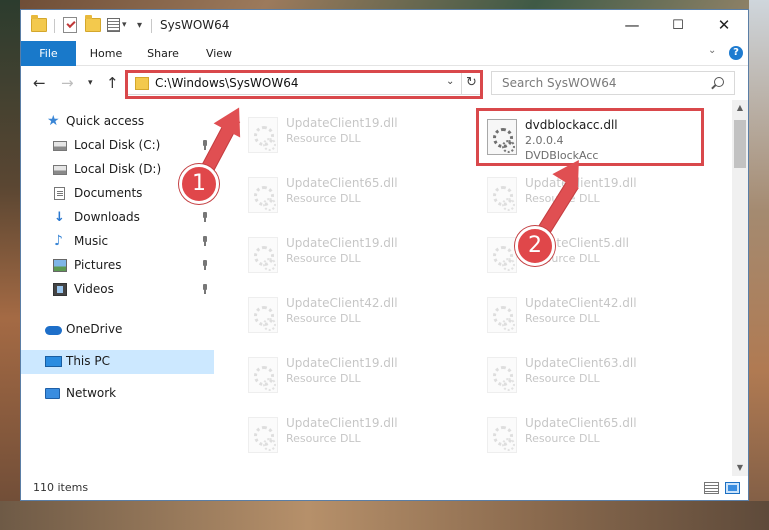 The height and width of the screenshot is (530, 769). I want to click on sidebar-item-local-disk-c: Local Disk (C:), so click(117, 146).